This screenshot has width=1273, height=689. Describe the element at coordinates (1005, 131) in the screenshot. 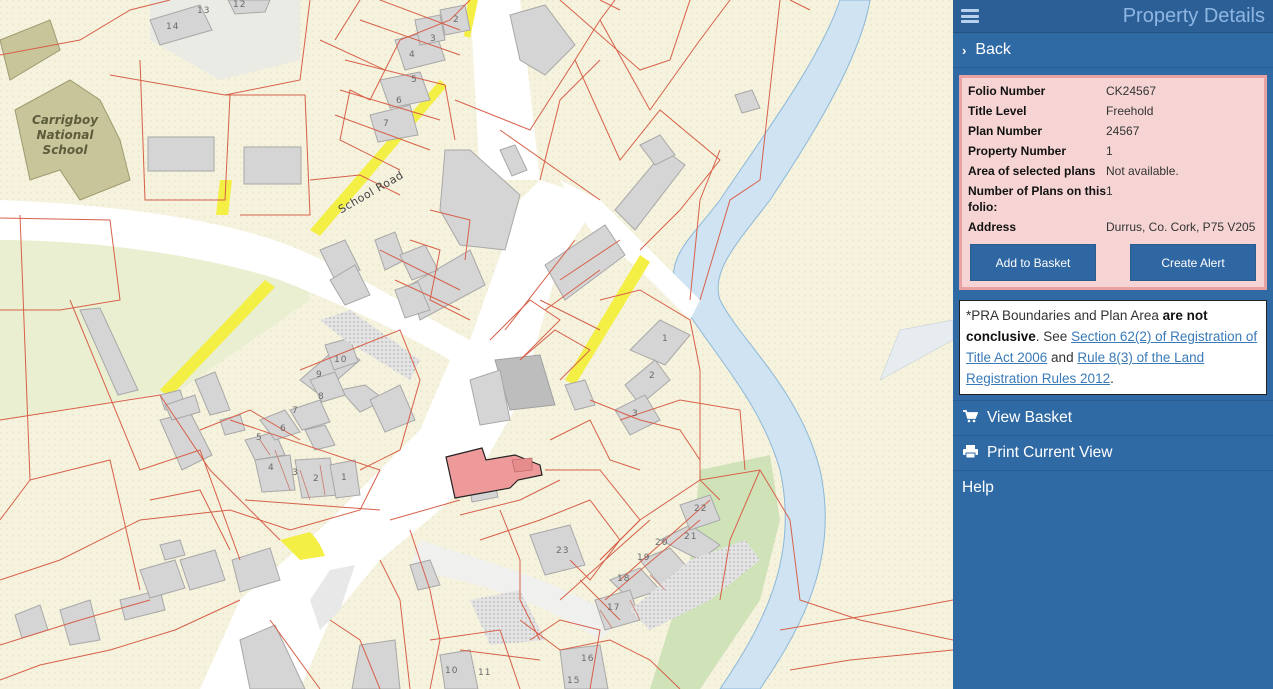

I see `detail-label: Plan Number` at that location.